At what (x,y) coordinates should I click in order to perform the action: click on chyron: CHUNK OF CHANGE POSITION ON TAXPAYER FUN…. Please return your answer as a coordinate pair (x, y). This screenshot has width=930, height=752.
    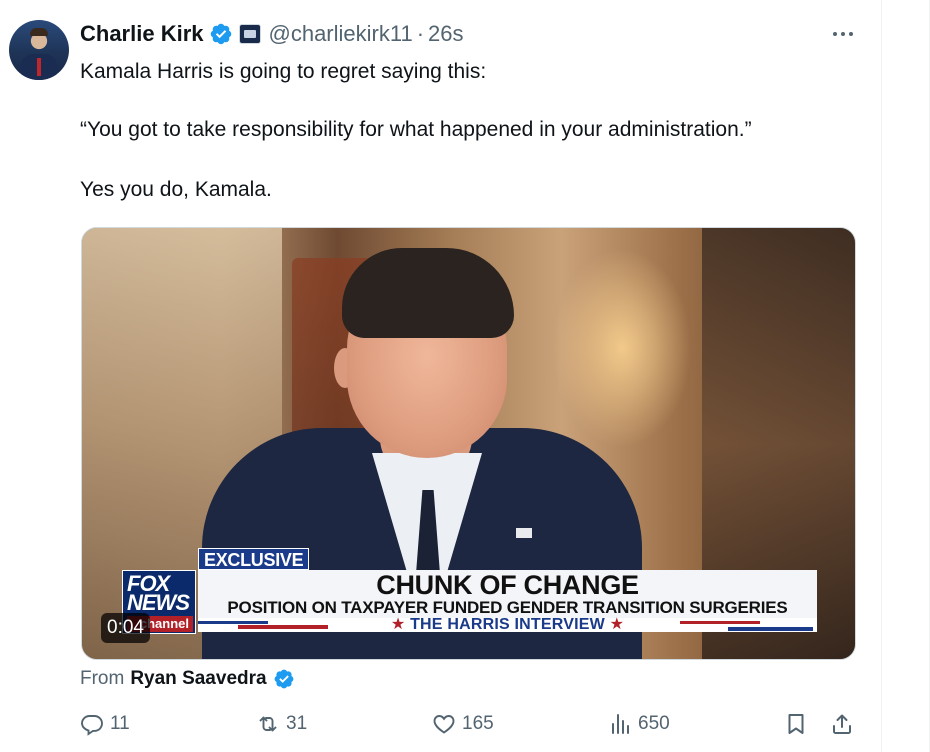
    Looking at the image, I should click on (507, 601).